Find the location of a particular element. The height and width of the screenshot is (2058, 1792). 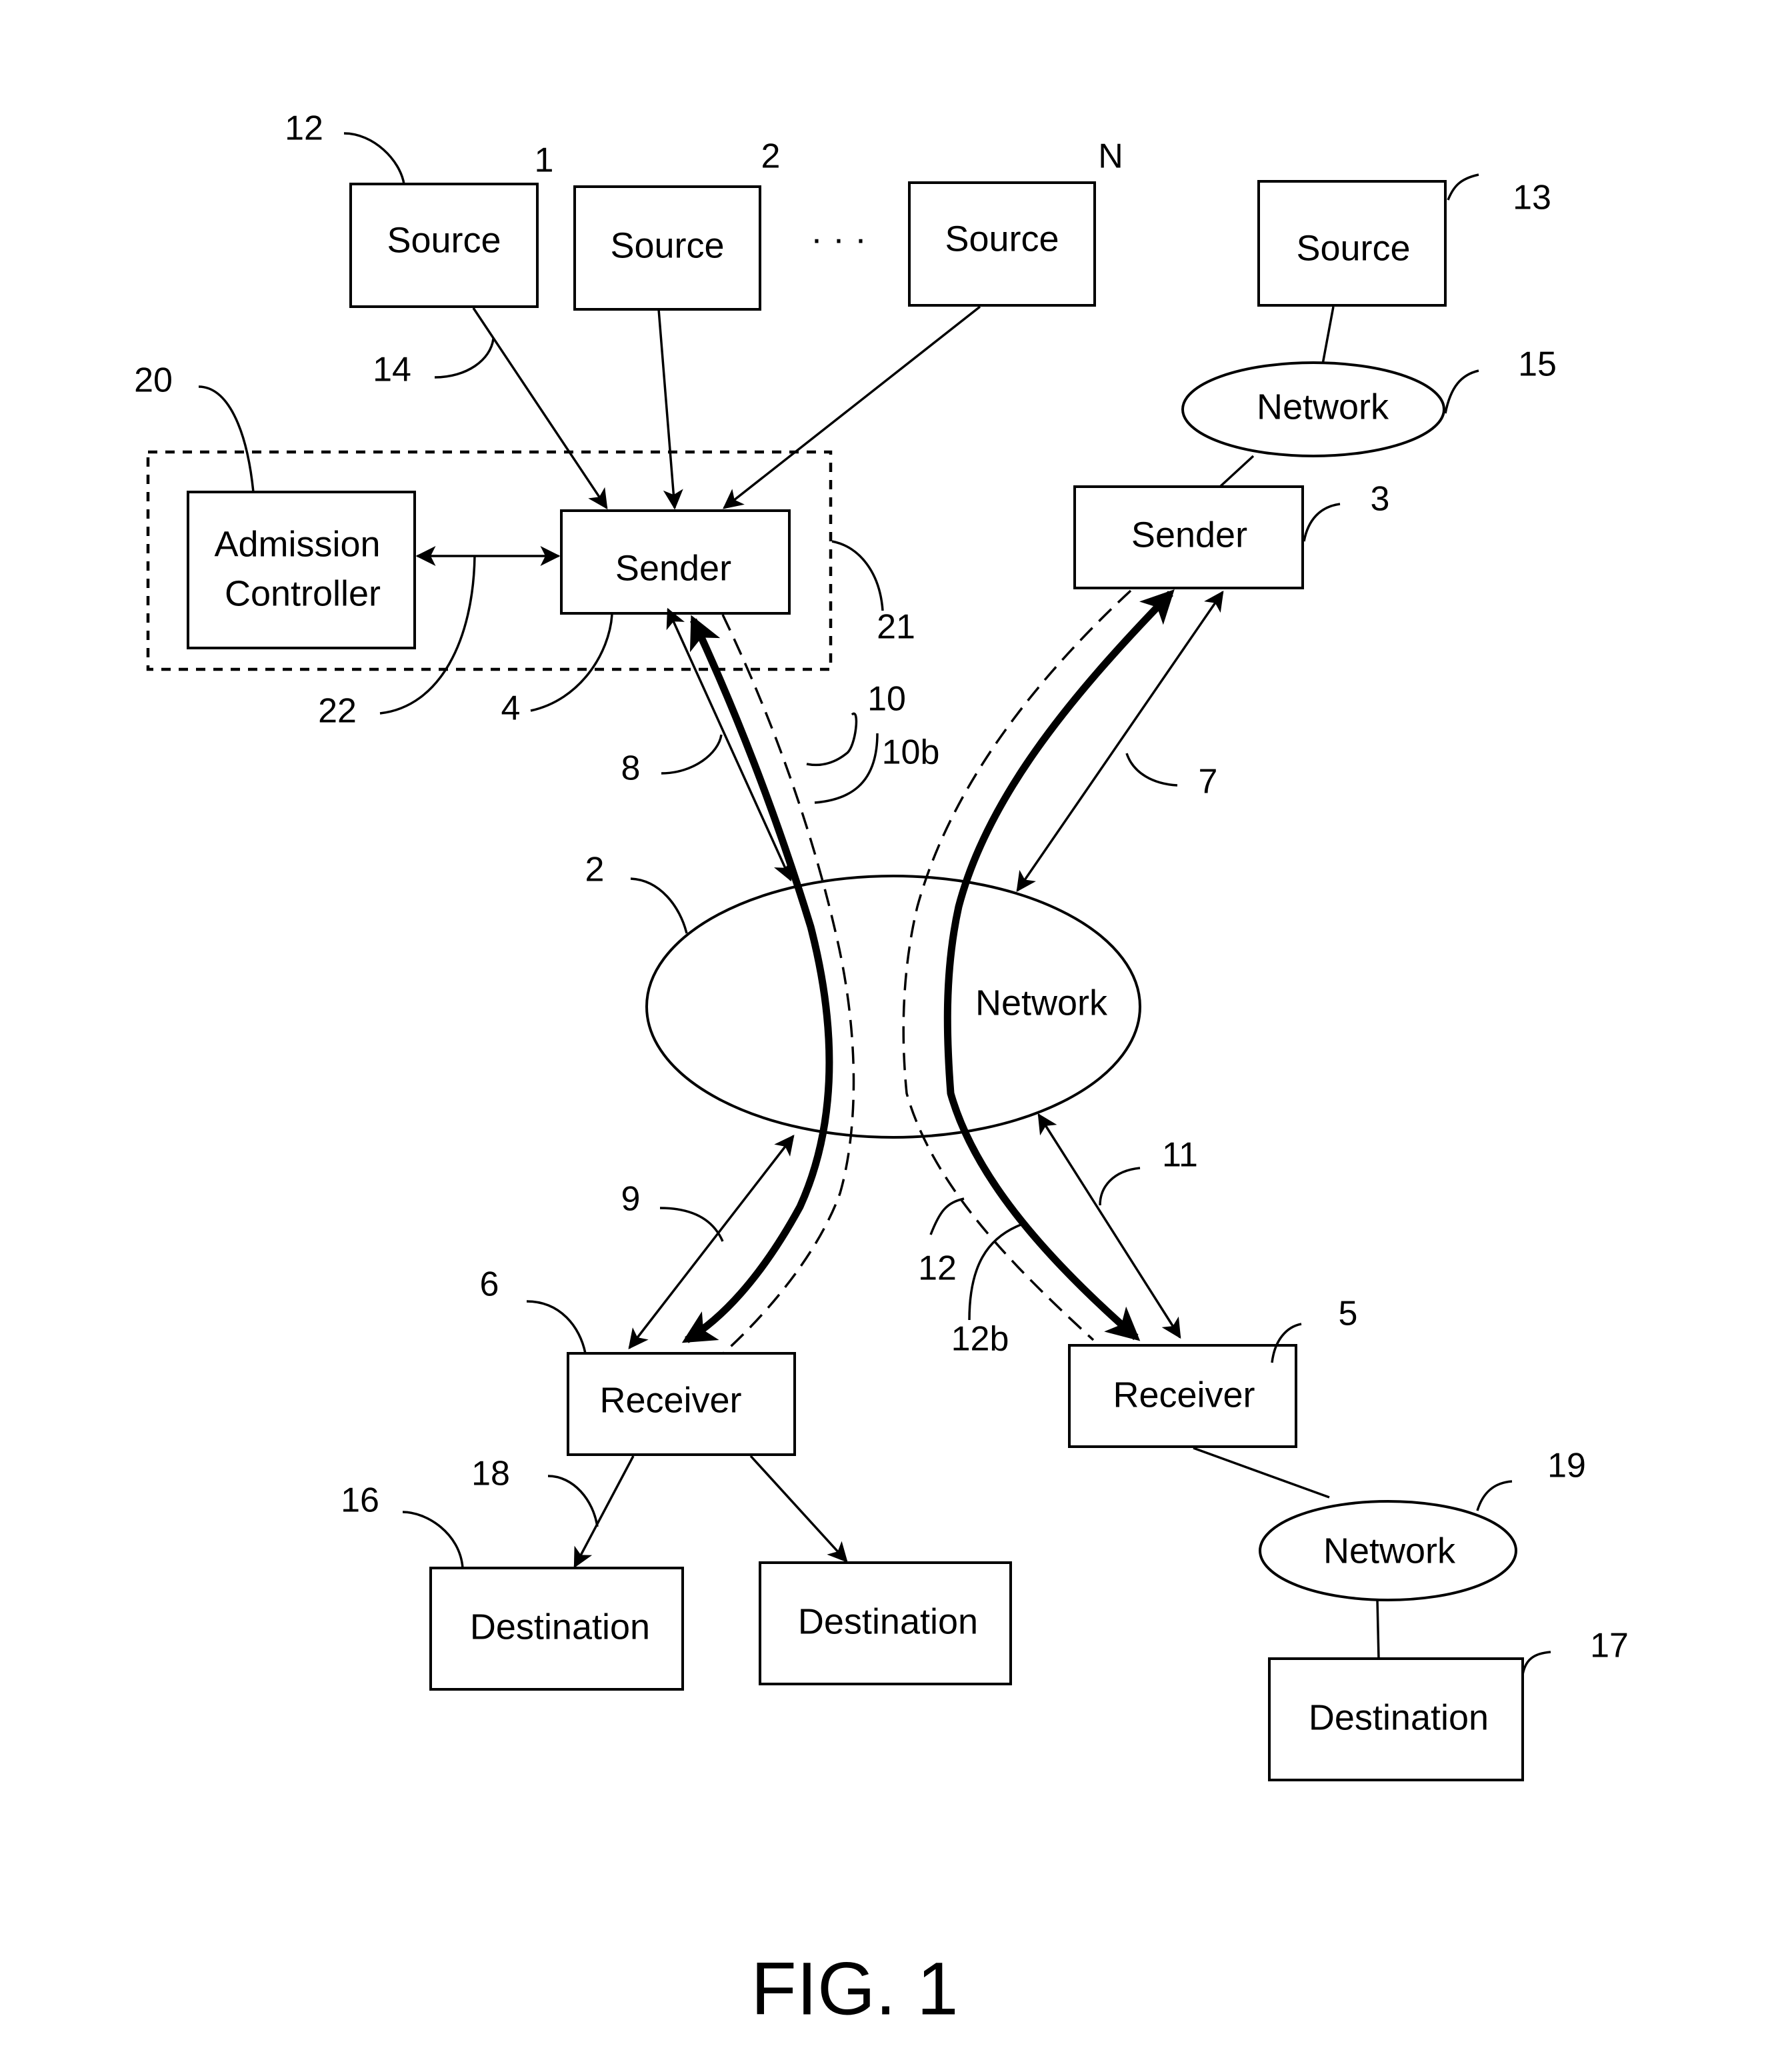

sender-3: Sender is located at coordinates (1188, 537).